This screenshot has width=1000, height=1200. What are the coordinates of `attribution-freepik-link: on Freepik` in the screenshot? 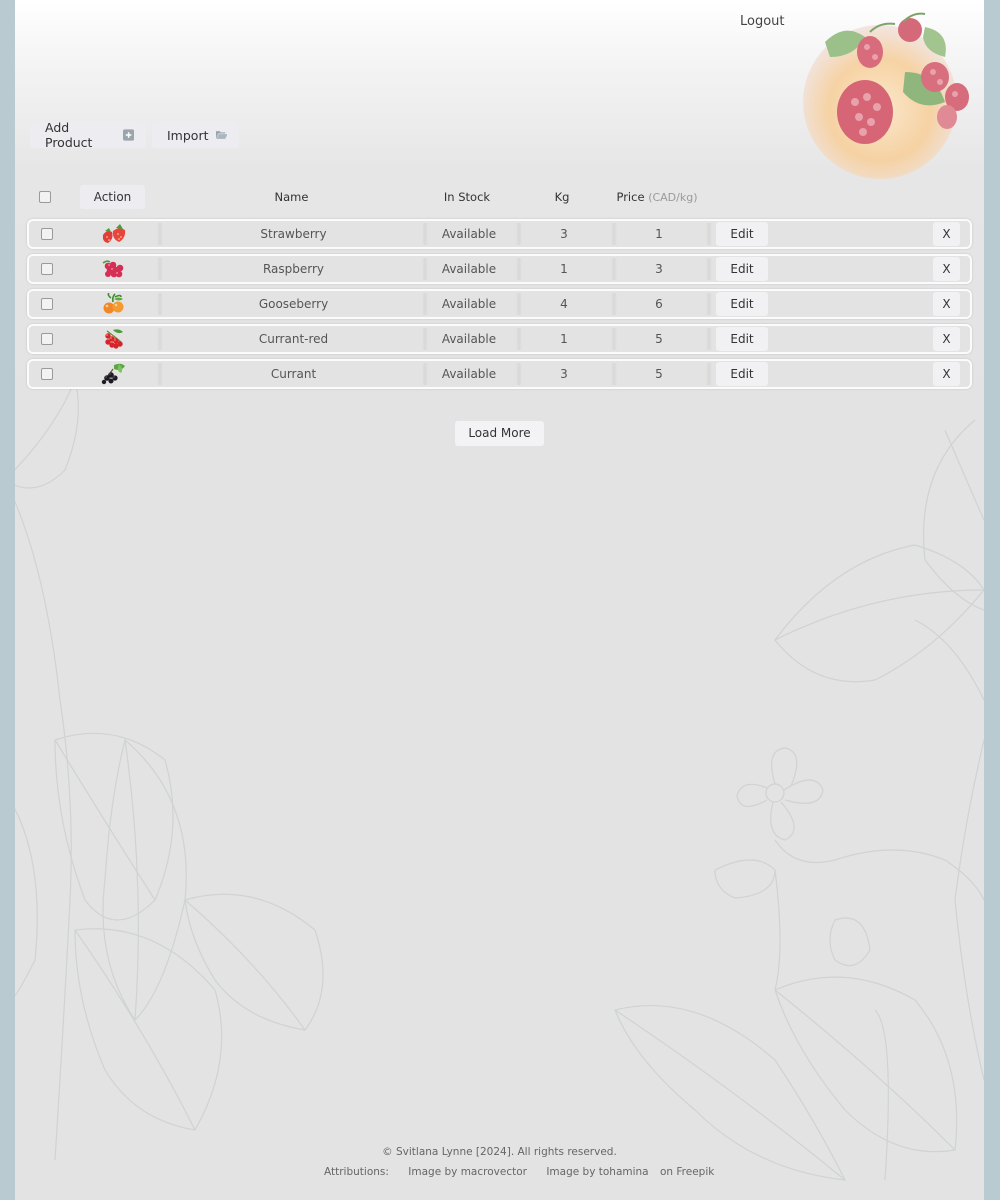 It's located at (687, 1172).